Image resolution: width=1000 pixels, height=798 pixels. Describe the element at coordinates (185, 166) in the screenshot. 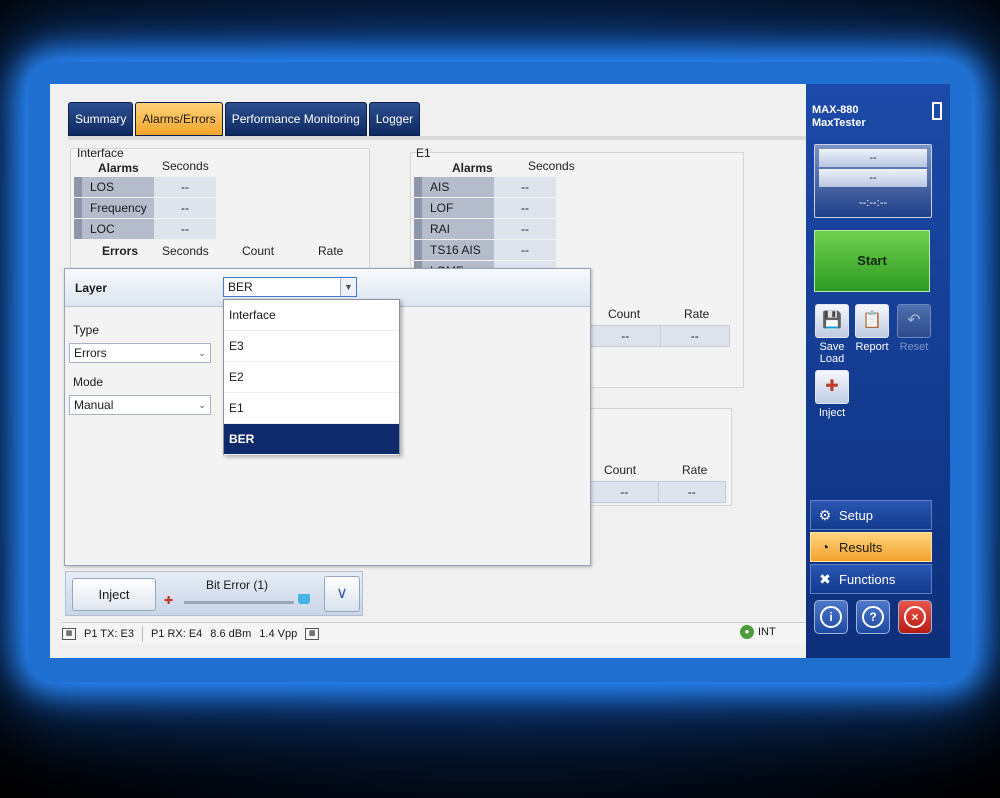

I see `interface-seconds-header: Seconds` at that location.